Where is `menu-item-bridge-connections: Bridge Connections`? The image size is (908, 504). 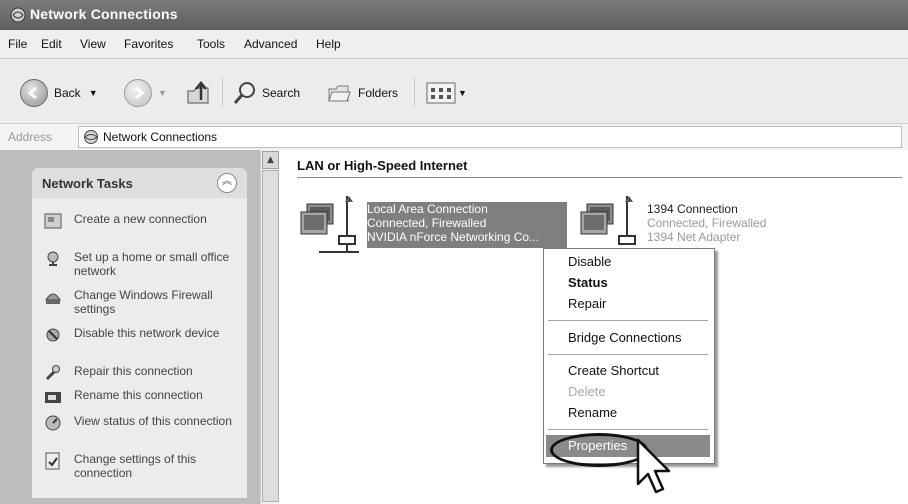
menu-item-bridge-connections: Bridge Connections is located at coordinates (624, 337).